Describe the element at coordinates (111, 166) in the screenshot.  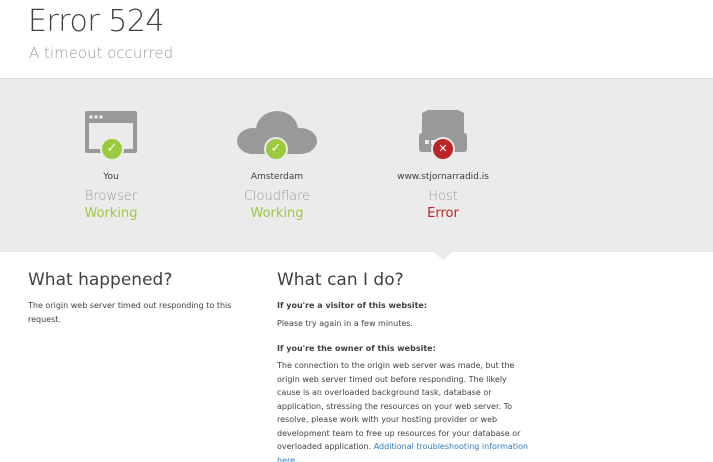
I see `browser-status: ✓ You Browser Working` at that location.